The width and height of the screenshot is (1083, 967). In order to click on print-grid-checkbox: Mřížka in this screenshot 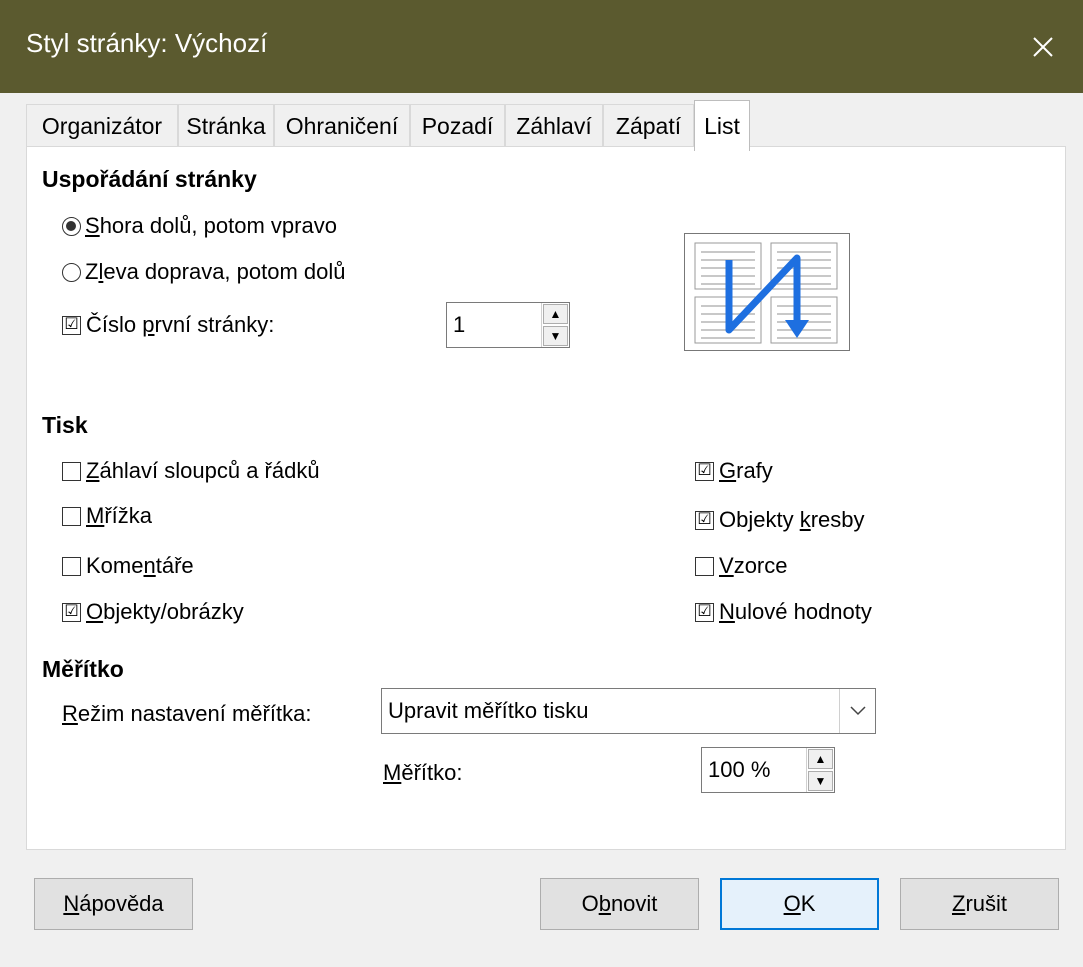, I will do `click(107, 516)`.